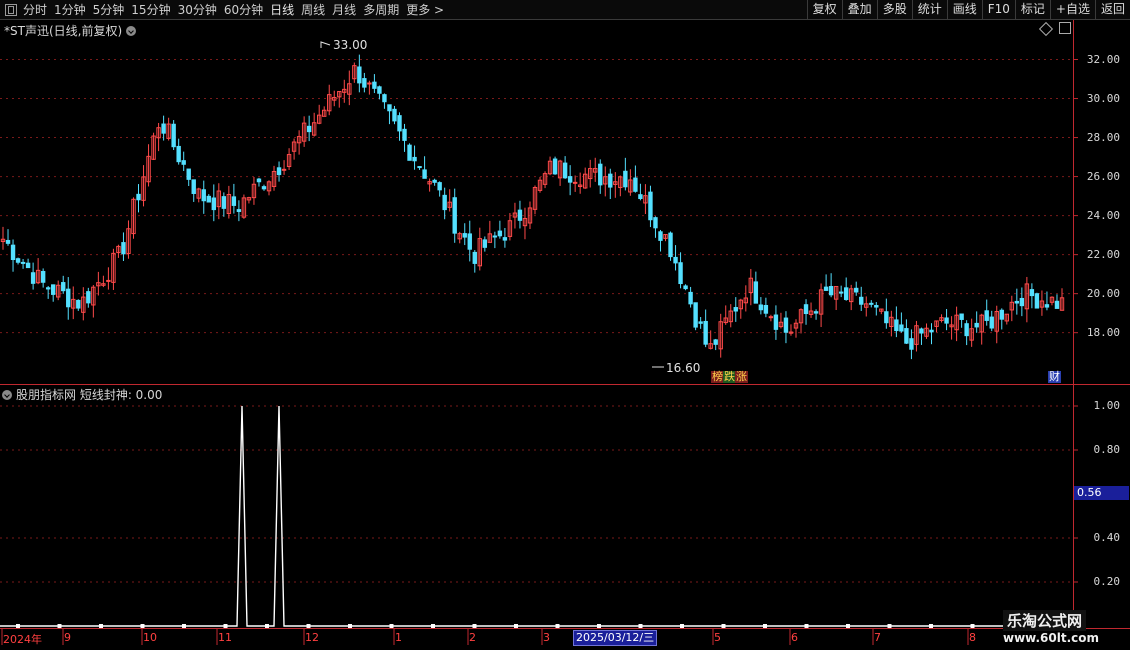  I want to click on y-tick-label: 28.00, so click(1103, 137).